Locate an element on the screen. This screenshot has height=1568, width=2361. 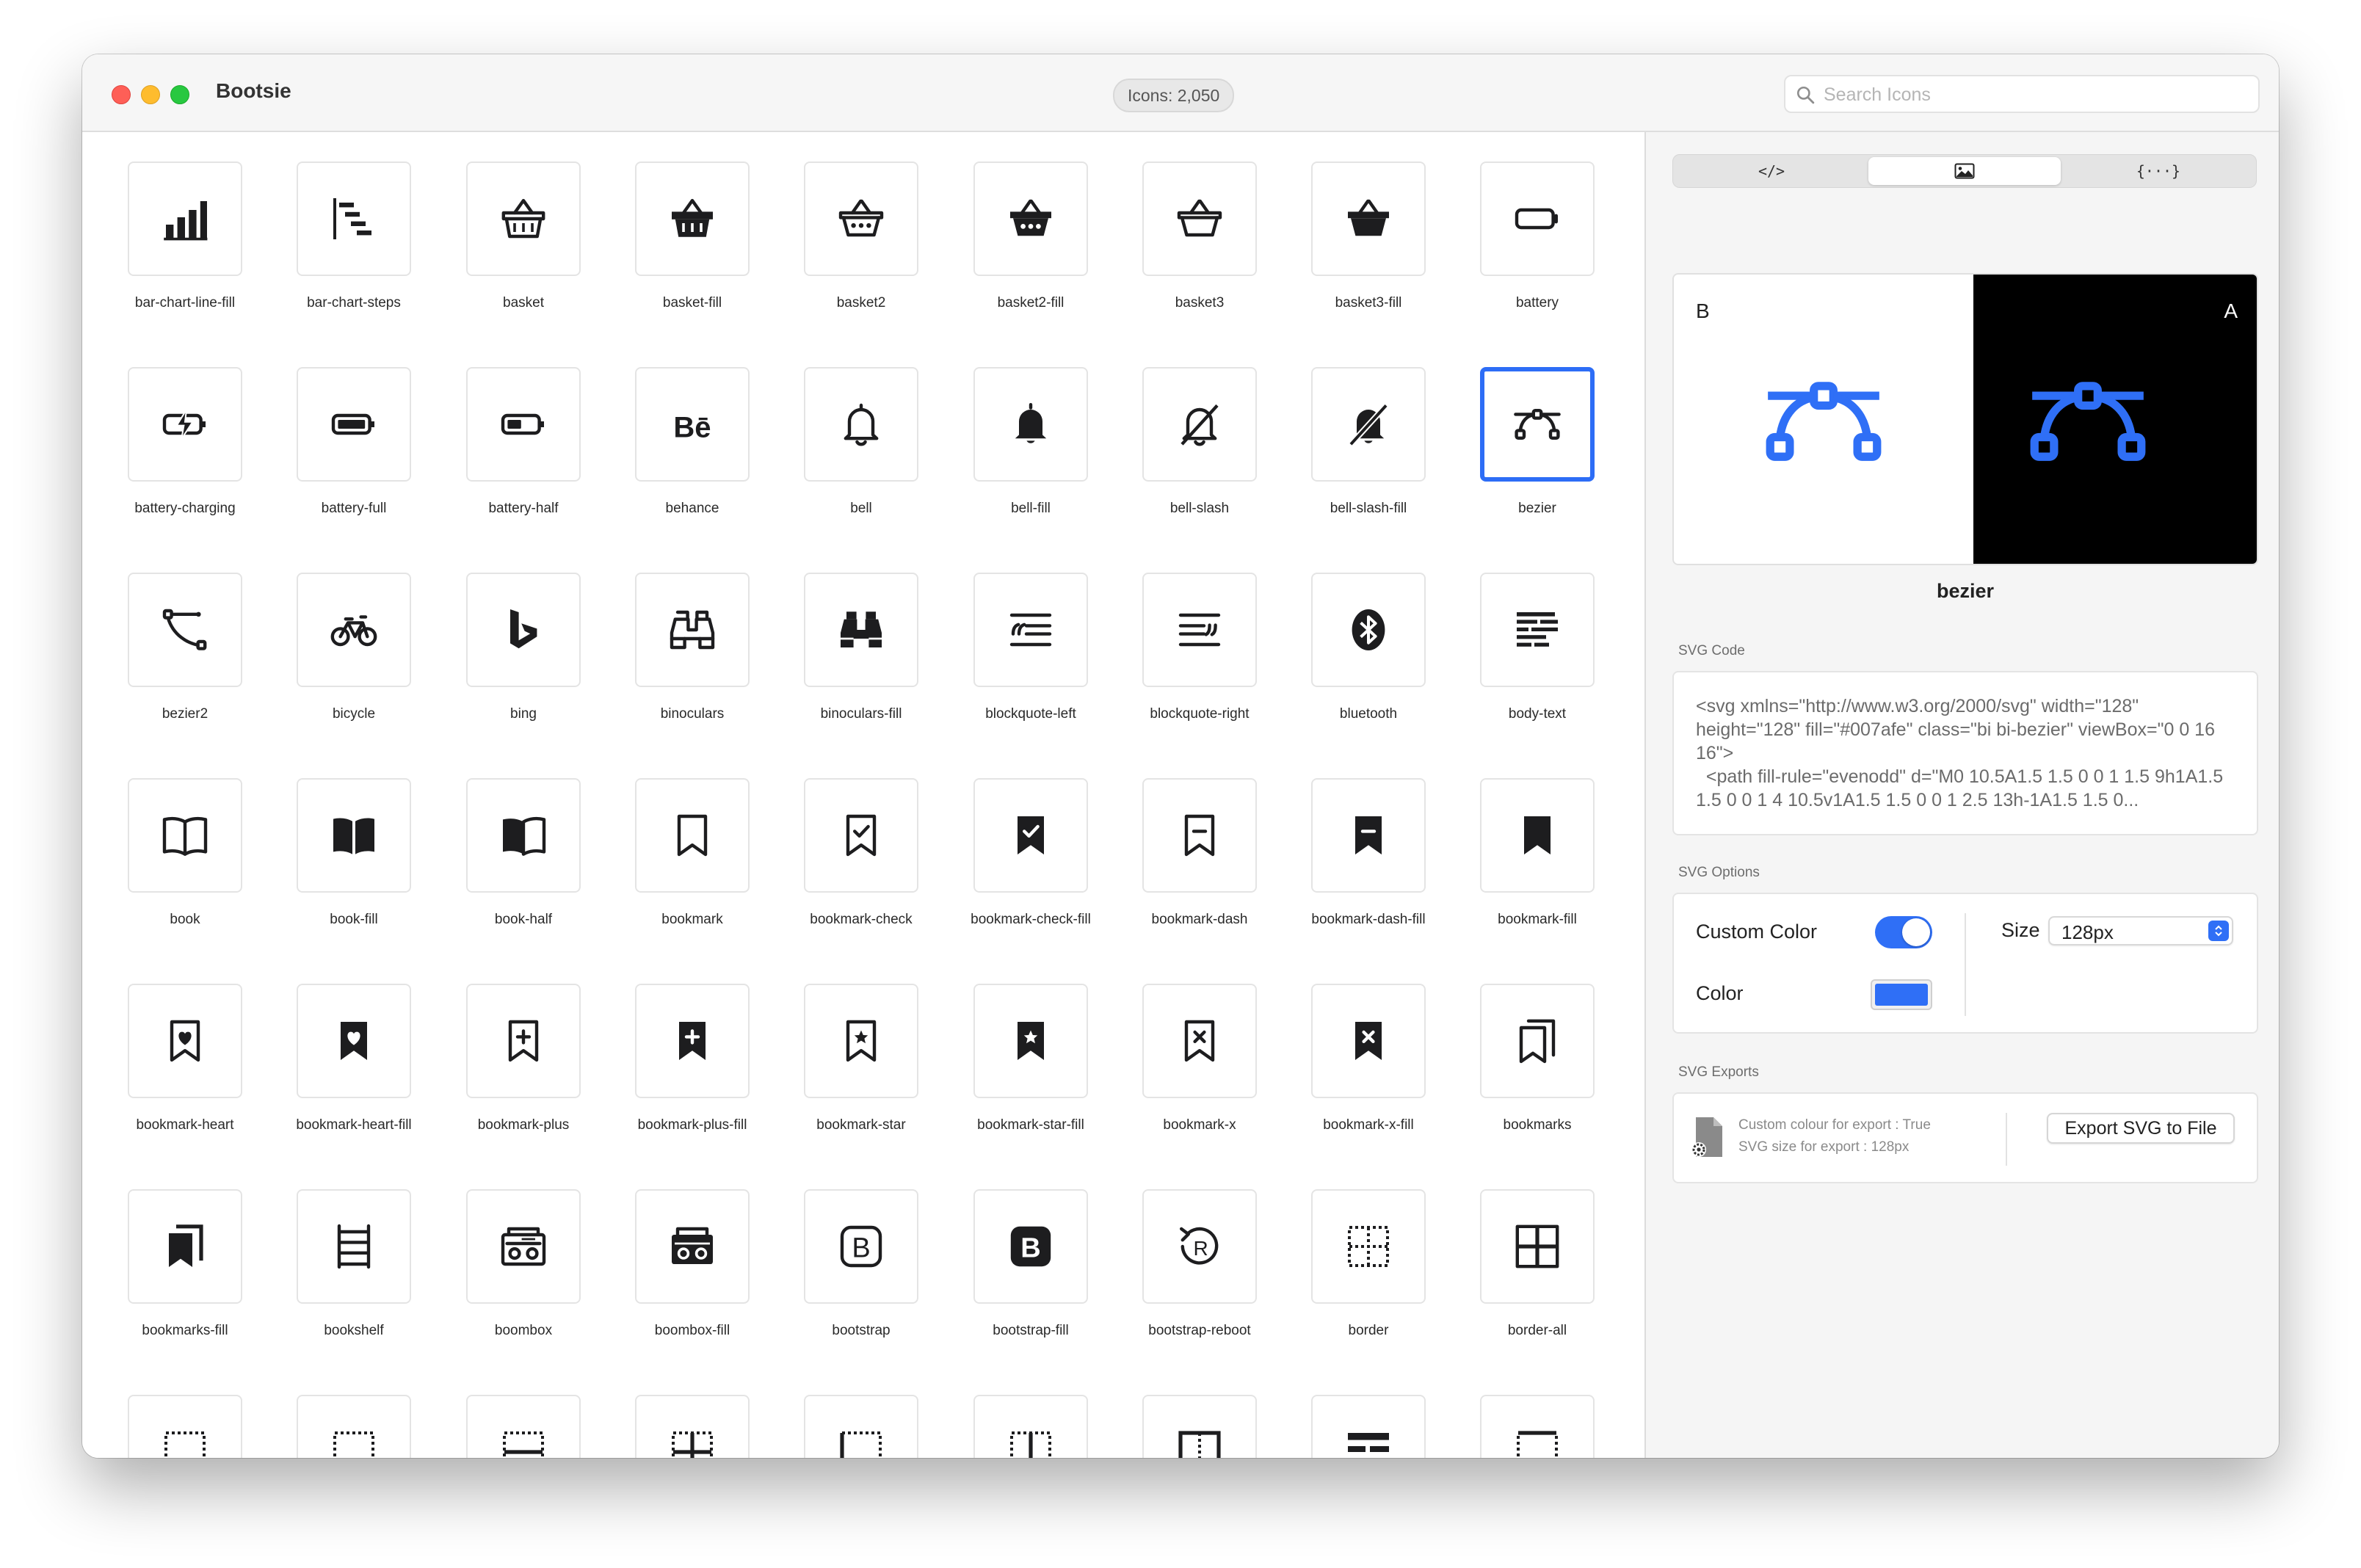
icon-cell: bell-slash is located at coordinates (1199, 466).